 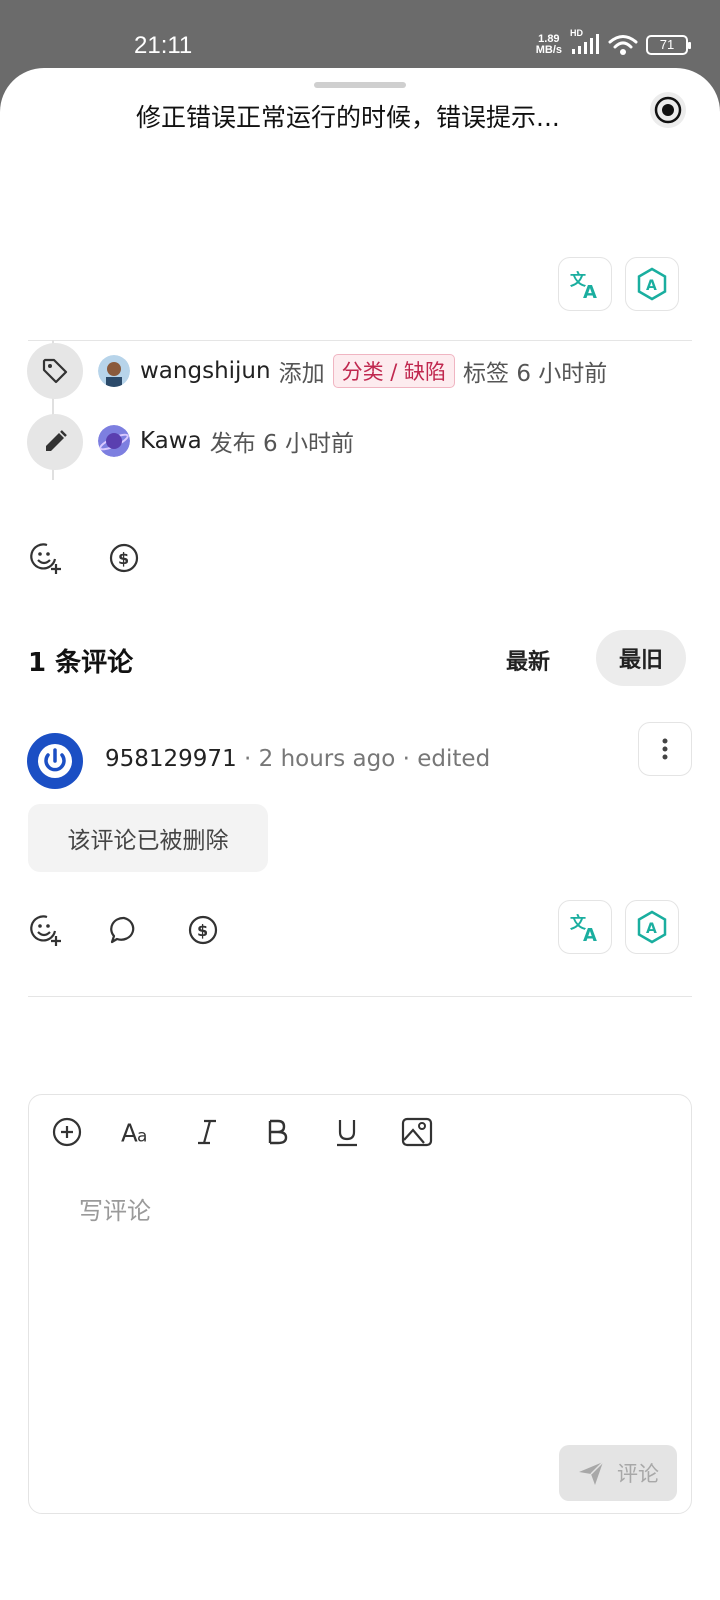 I want to click on underline-icon, so click(x=347, y=1133).